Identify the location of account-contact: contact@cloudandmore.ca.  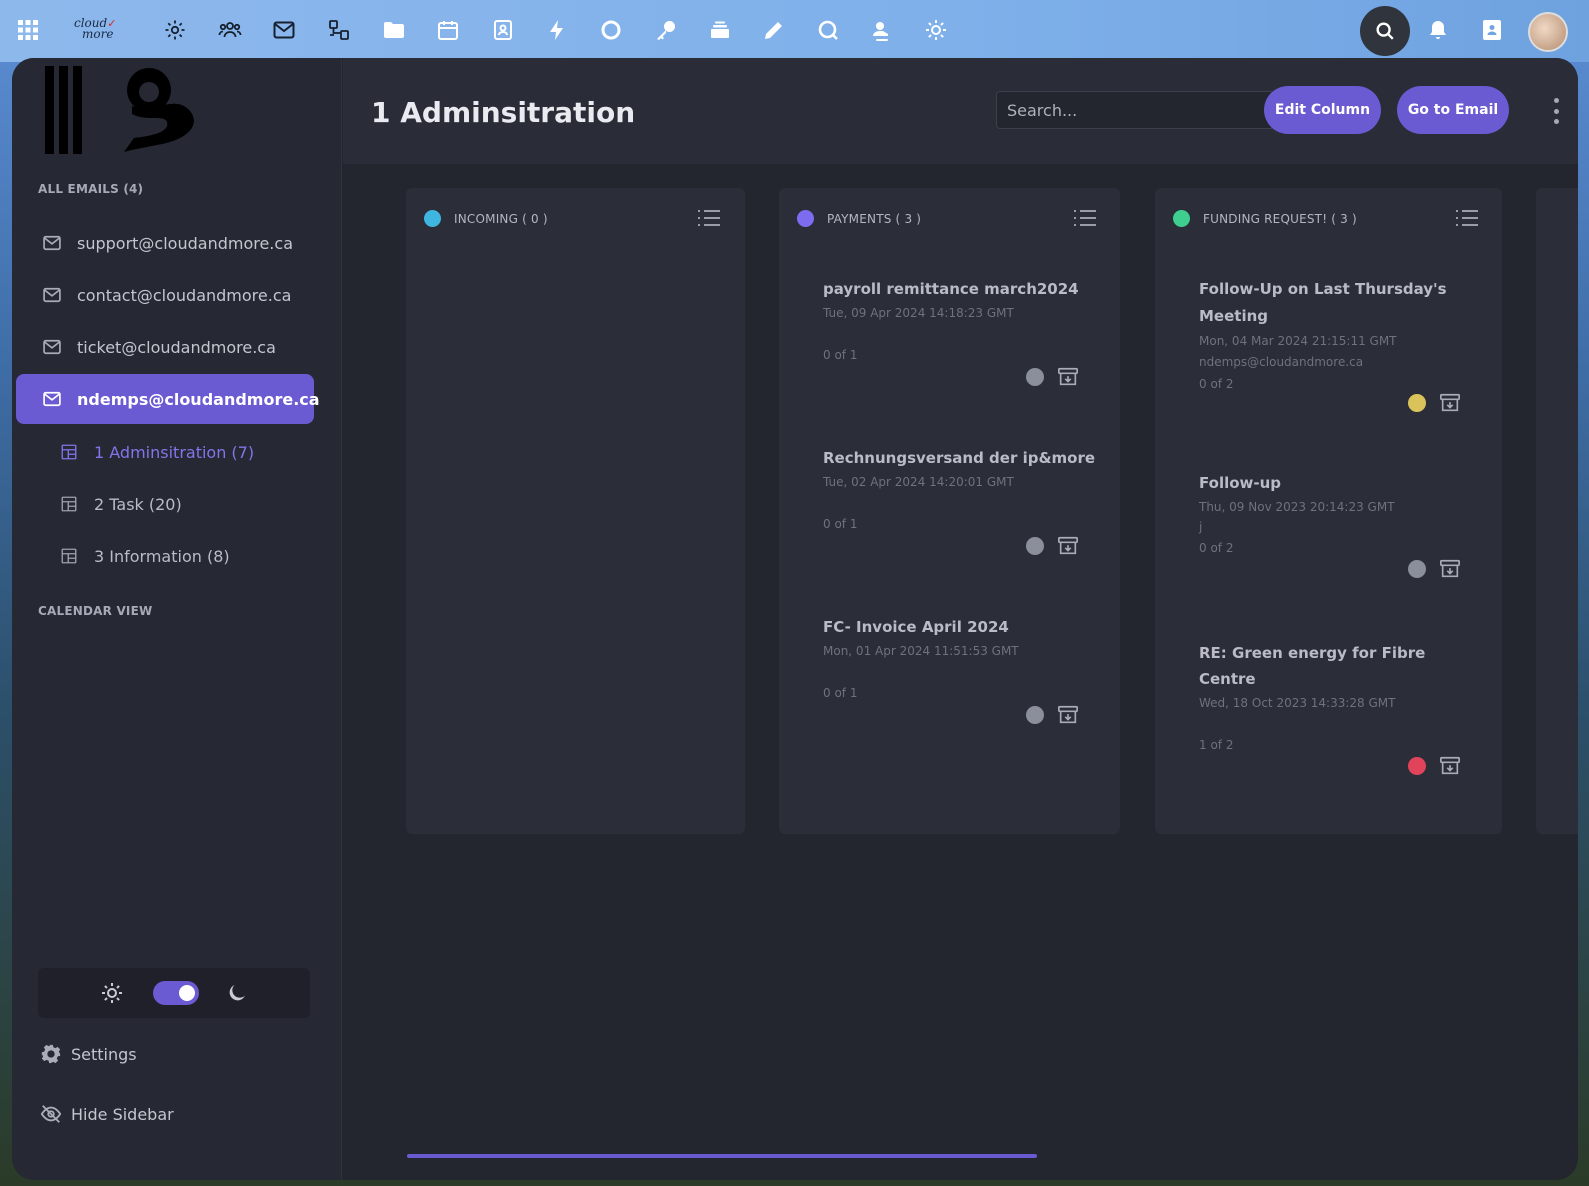
(165, 295).